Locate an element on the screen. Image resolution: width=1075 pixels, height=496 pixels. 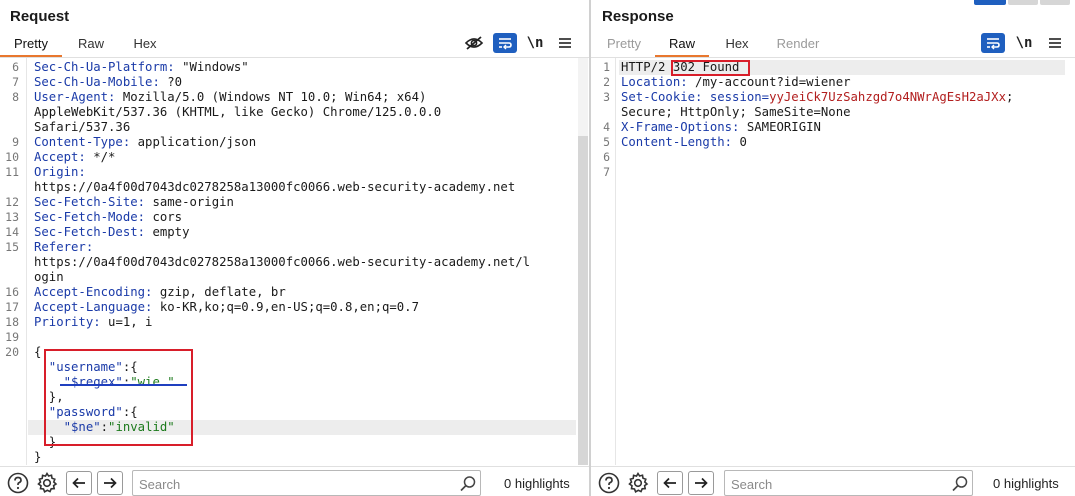
line-number: 17 is located at coordinates (12, 307).